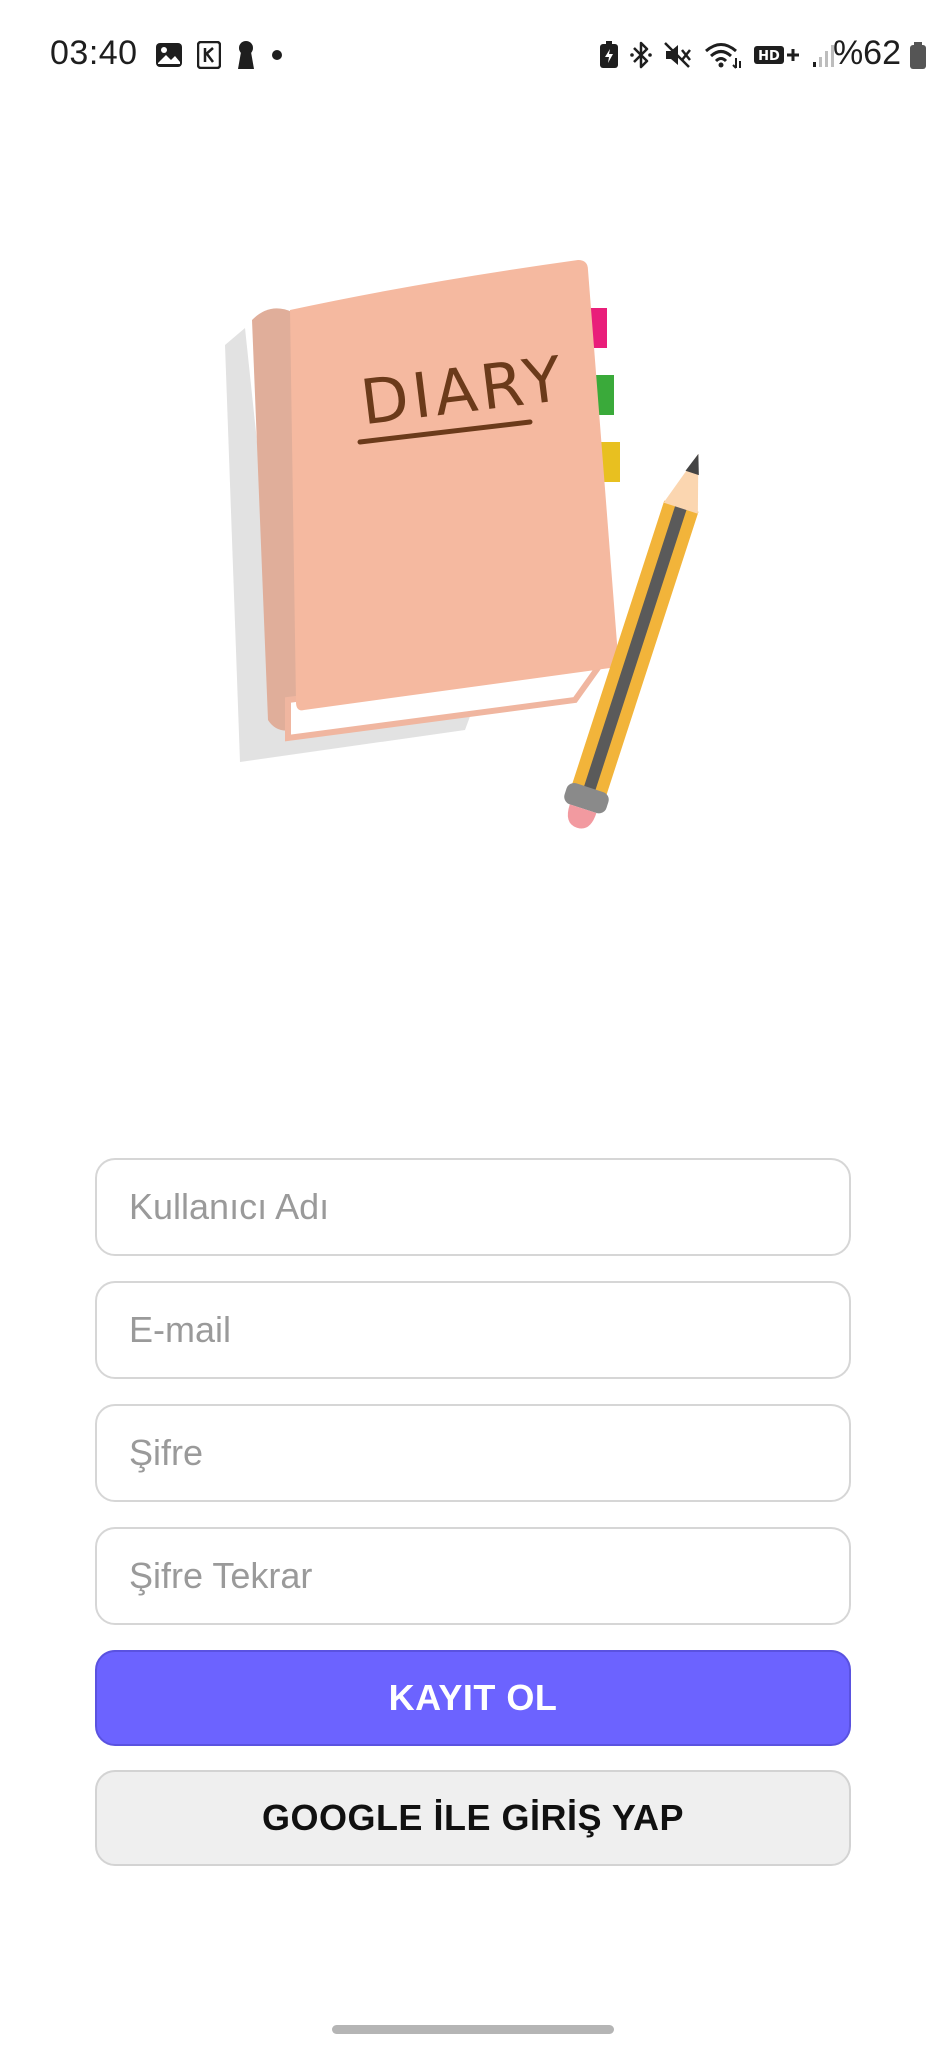 This screenshot has width=945, height=2048. I want to click on username-input, so click(488, 1207).